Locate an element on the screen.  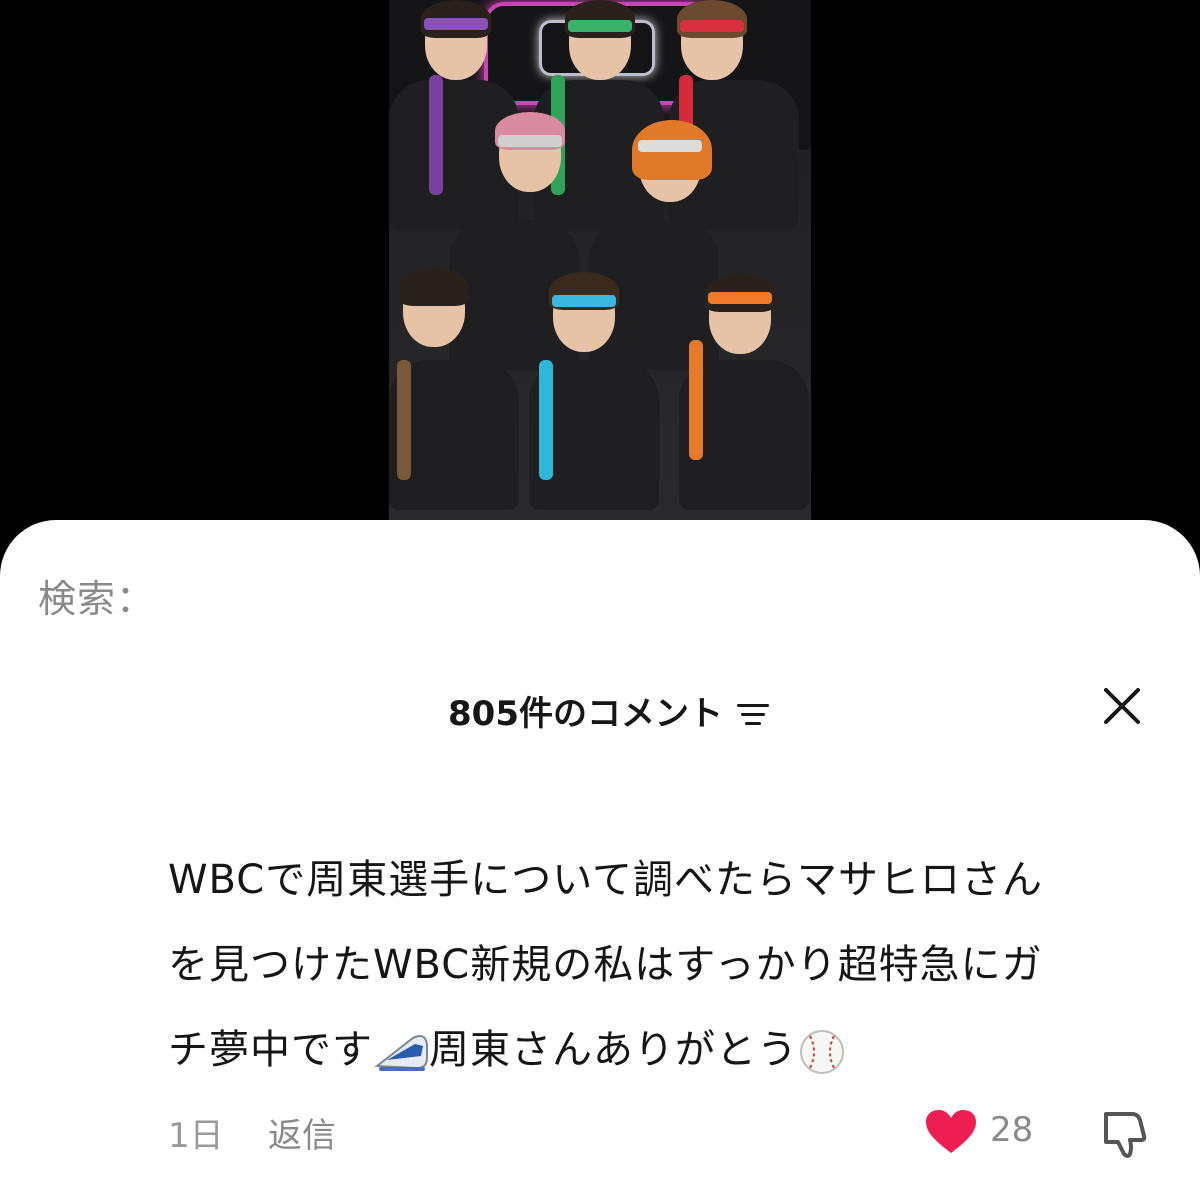
close-icon is located at coordinates (1122, 706).